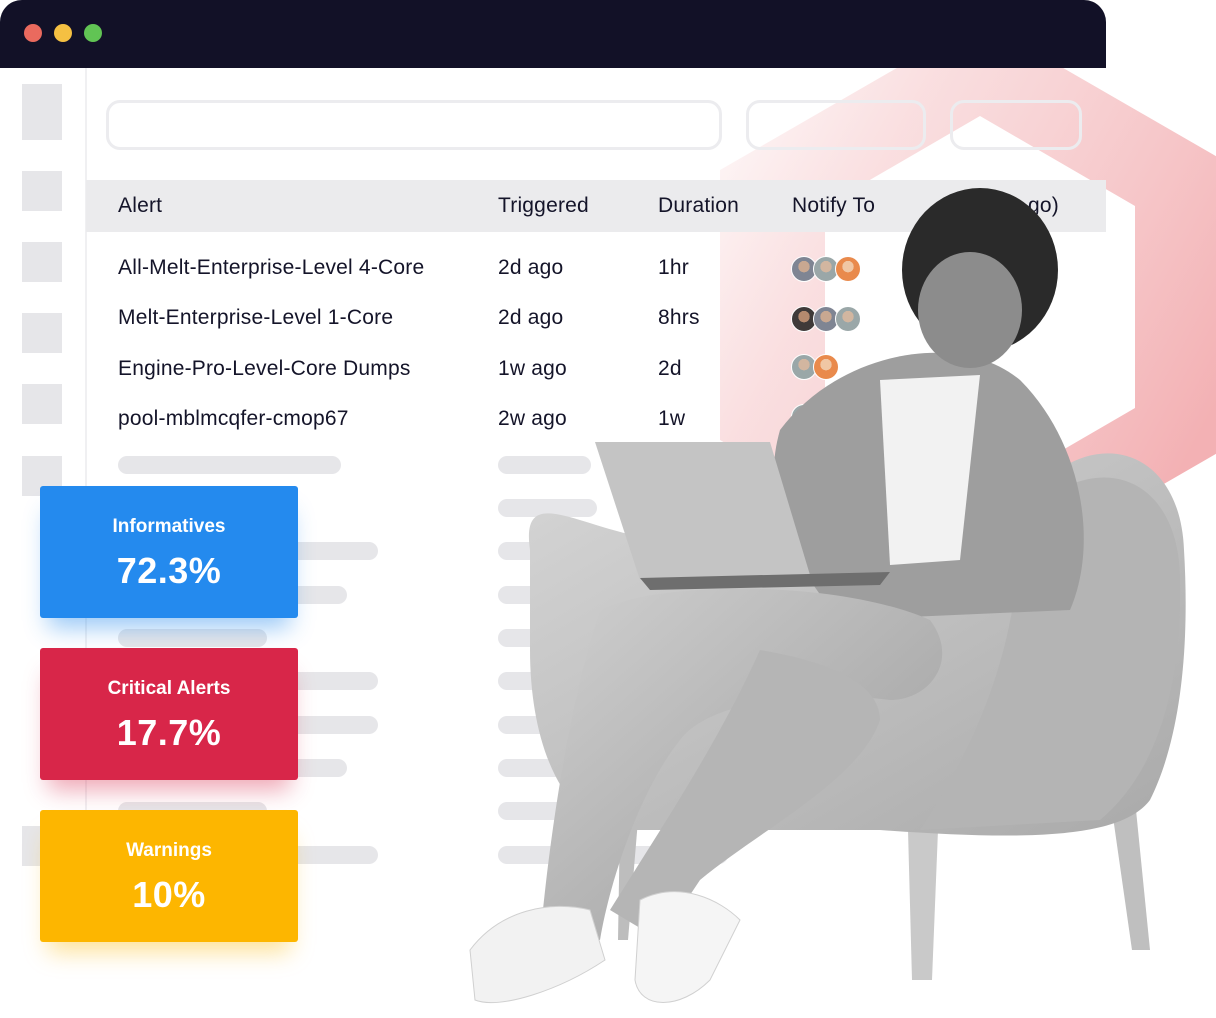 The image size is (1216, 1018). Describe the element at coordinates (169, 894) in the screenshot. I see `stat-value: 10%` at that location.